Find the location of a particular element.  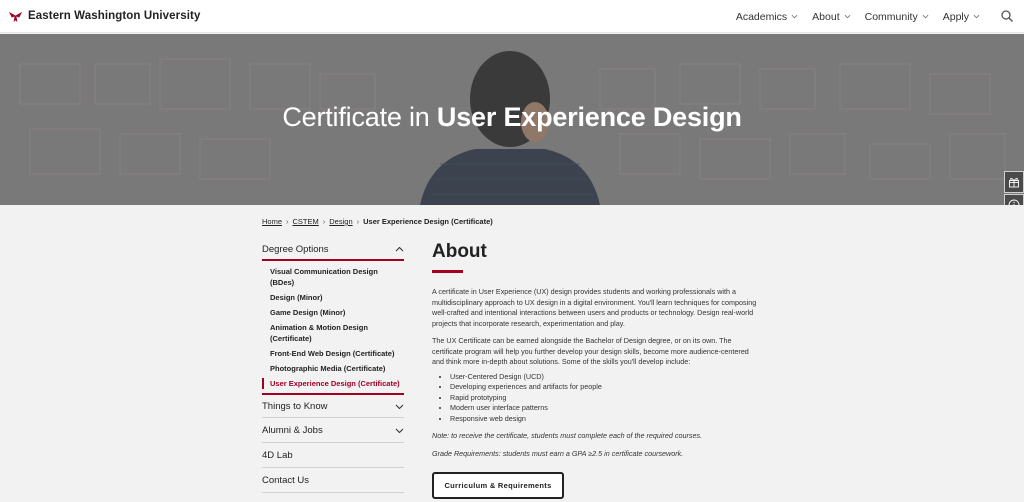

main-nav: Academics About Community Apply is located at coordinates (851, 16).